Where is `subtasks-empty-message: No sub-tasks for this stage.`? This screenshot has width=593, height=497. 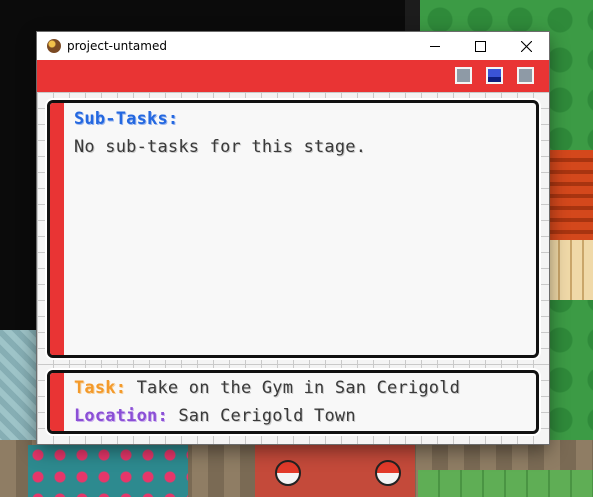
subtasks-empty-message: No sub-tasks for this stage. is located at coordinates (220, 147).